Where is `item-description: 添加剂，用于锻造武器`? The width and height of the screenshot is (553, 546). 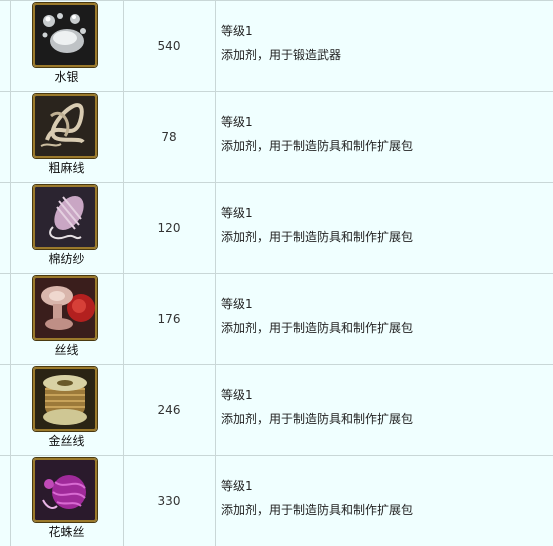 item-description: 添加剂，用于锻造武器 is located at coordinates (281, 55).